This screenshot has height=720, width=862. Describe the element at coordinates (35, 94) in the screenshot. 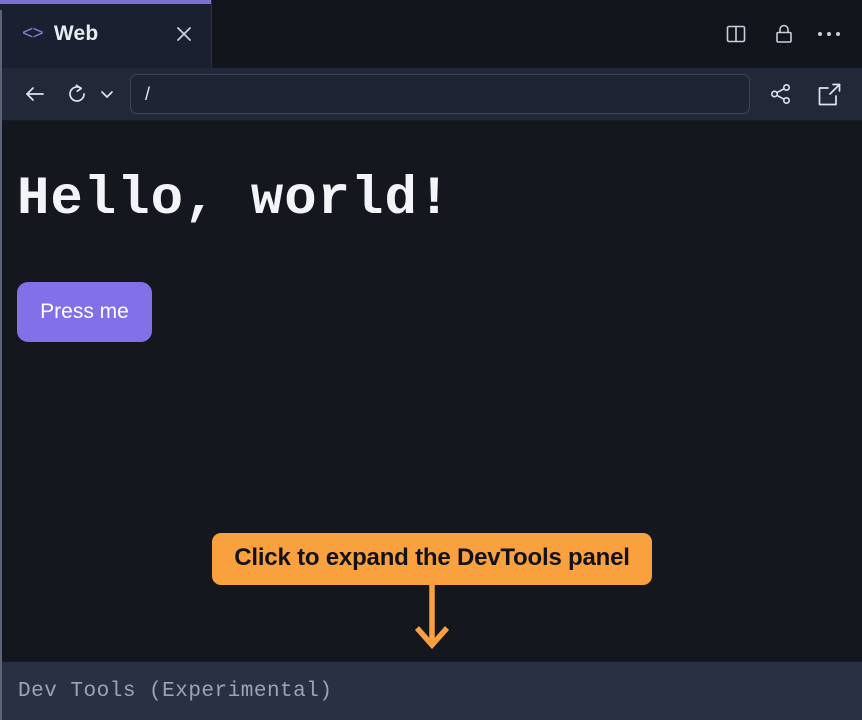

I see `back-arrow-icon` at that location.